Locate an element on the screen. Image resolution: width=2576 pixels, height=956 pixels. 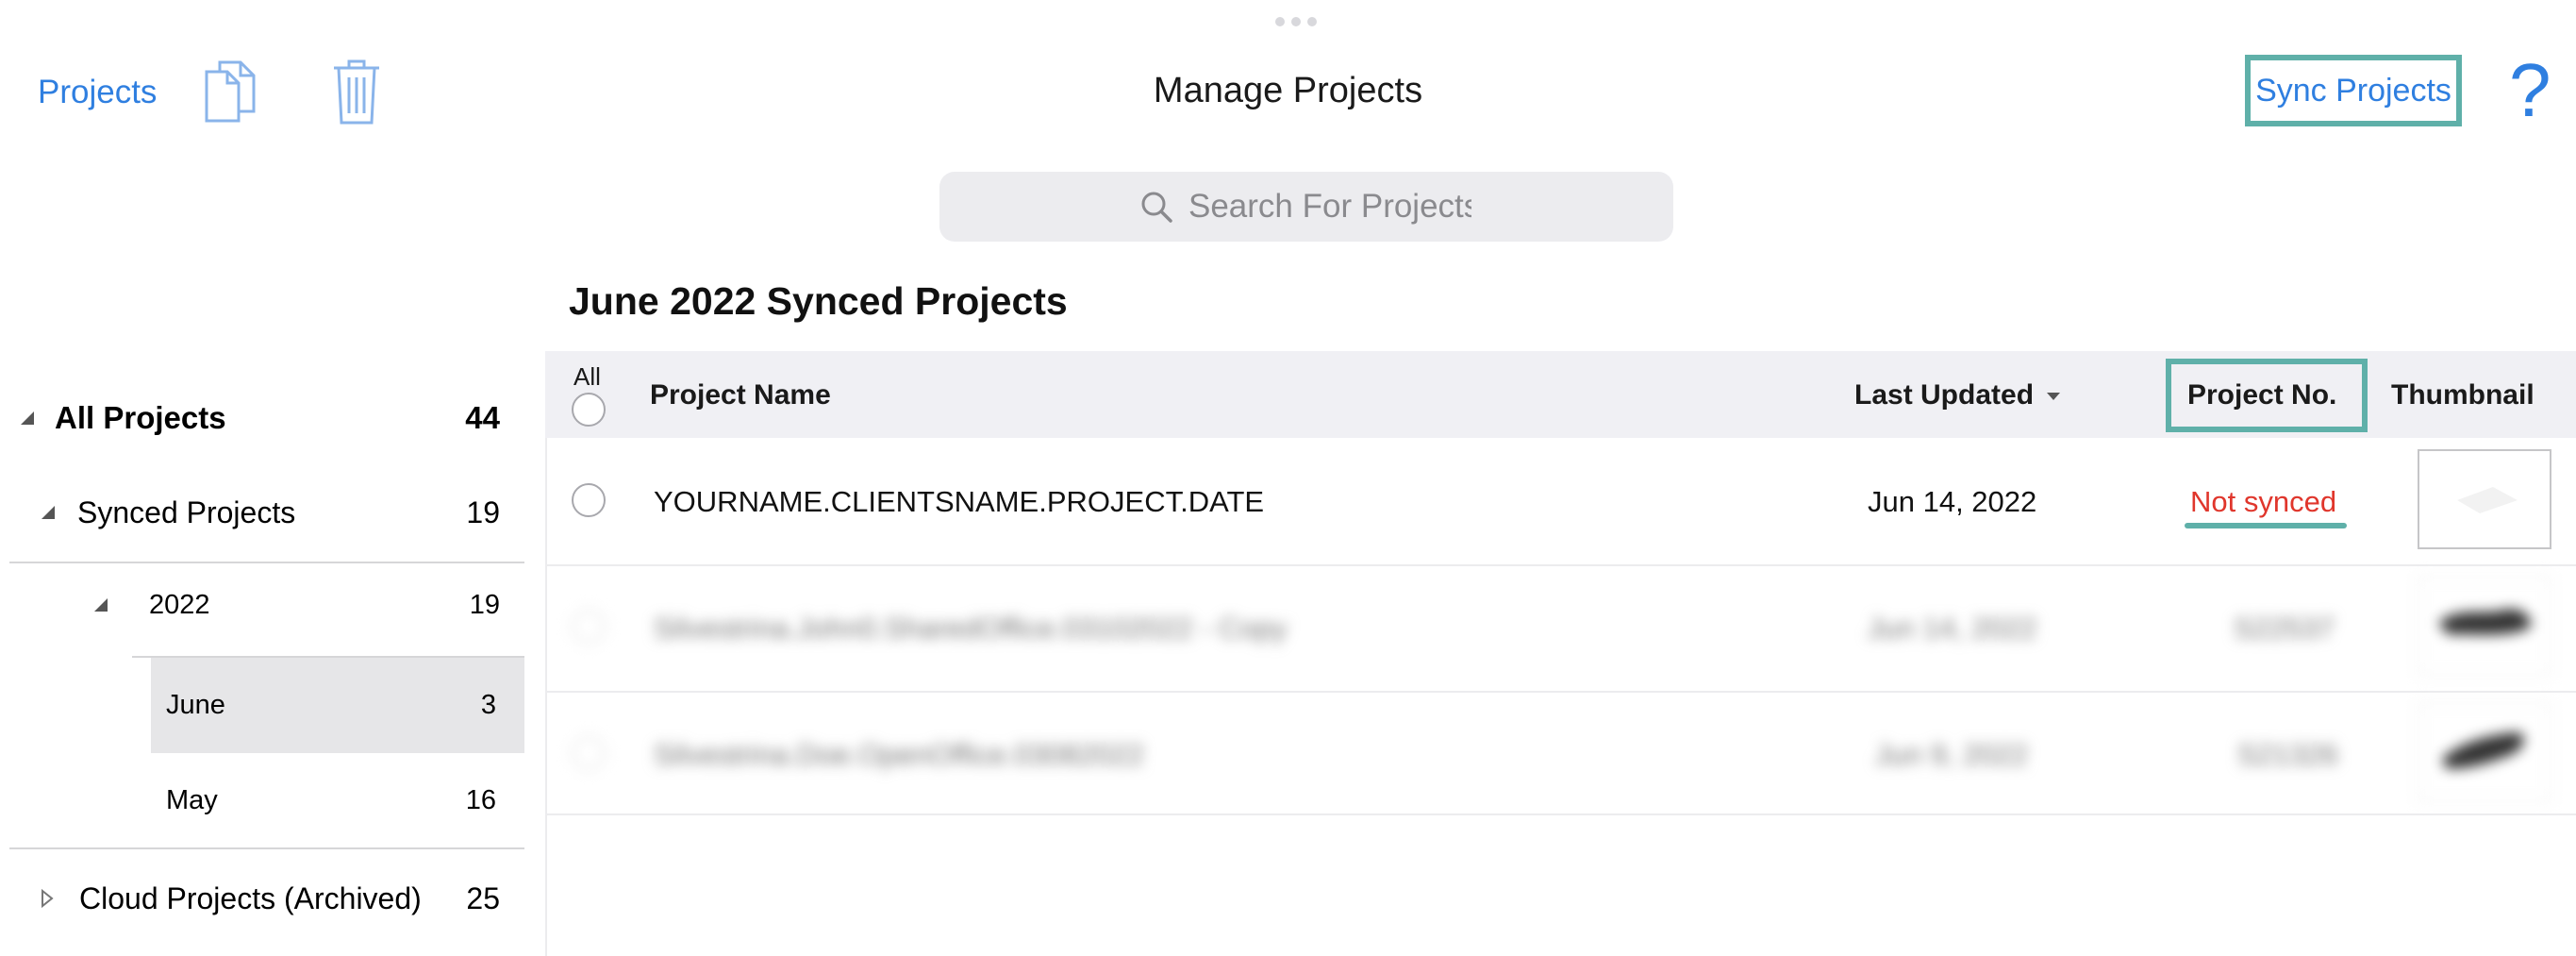
search-icon is located at coordinates (1156, 207).